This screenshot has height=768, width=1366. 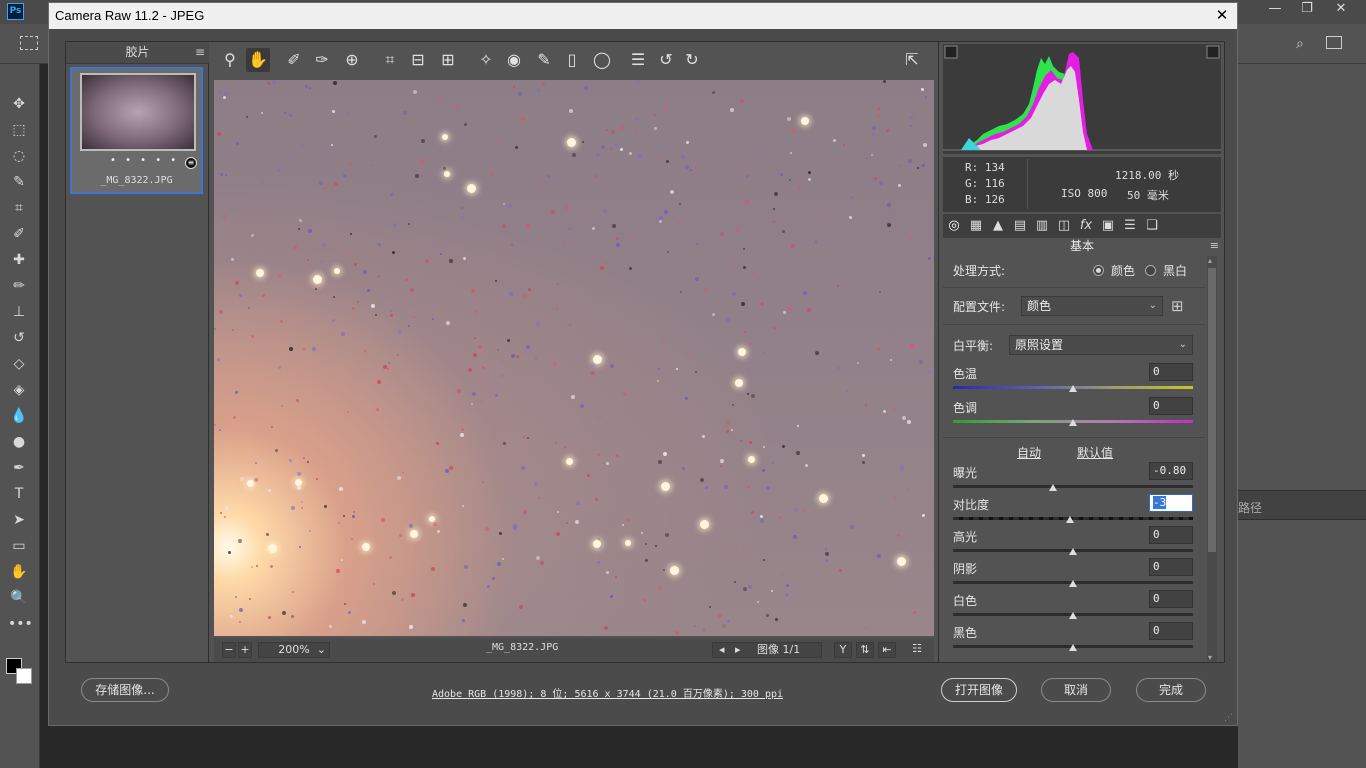 I want to click on panel-scrollbar: ▴ ▾, so click(x=1212, y=459).